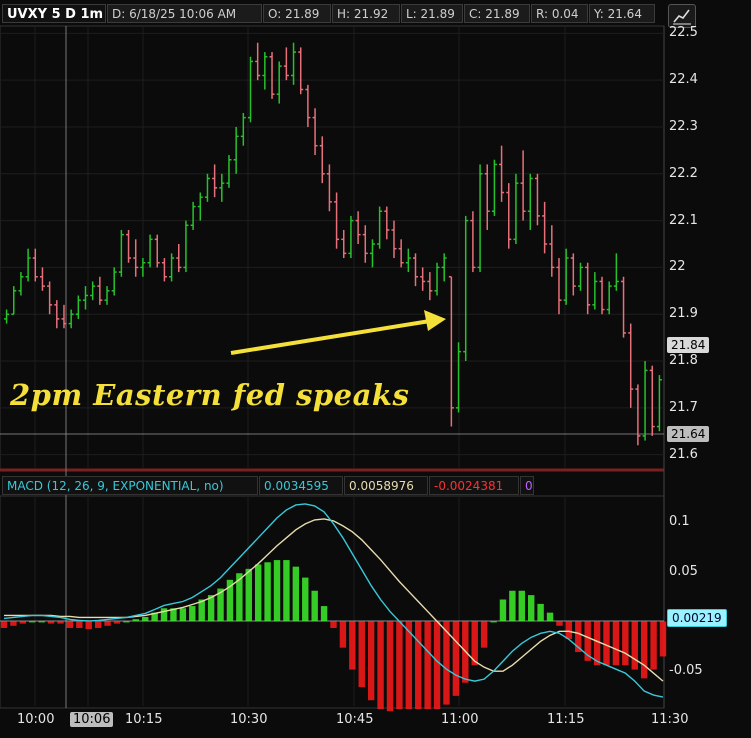  What do you see at coordinates (622, 13) in the screenshot?
I see `y-readout: Y: 21.64` at bounding box center [622, 13].